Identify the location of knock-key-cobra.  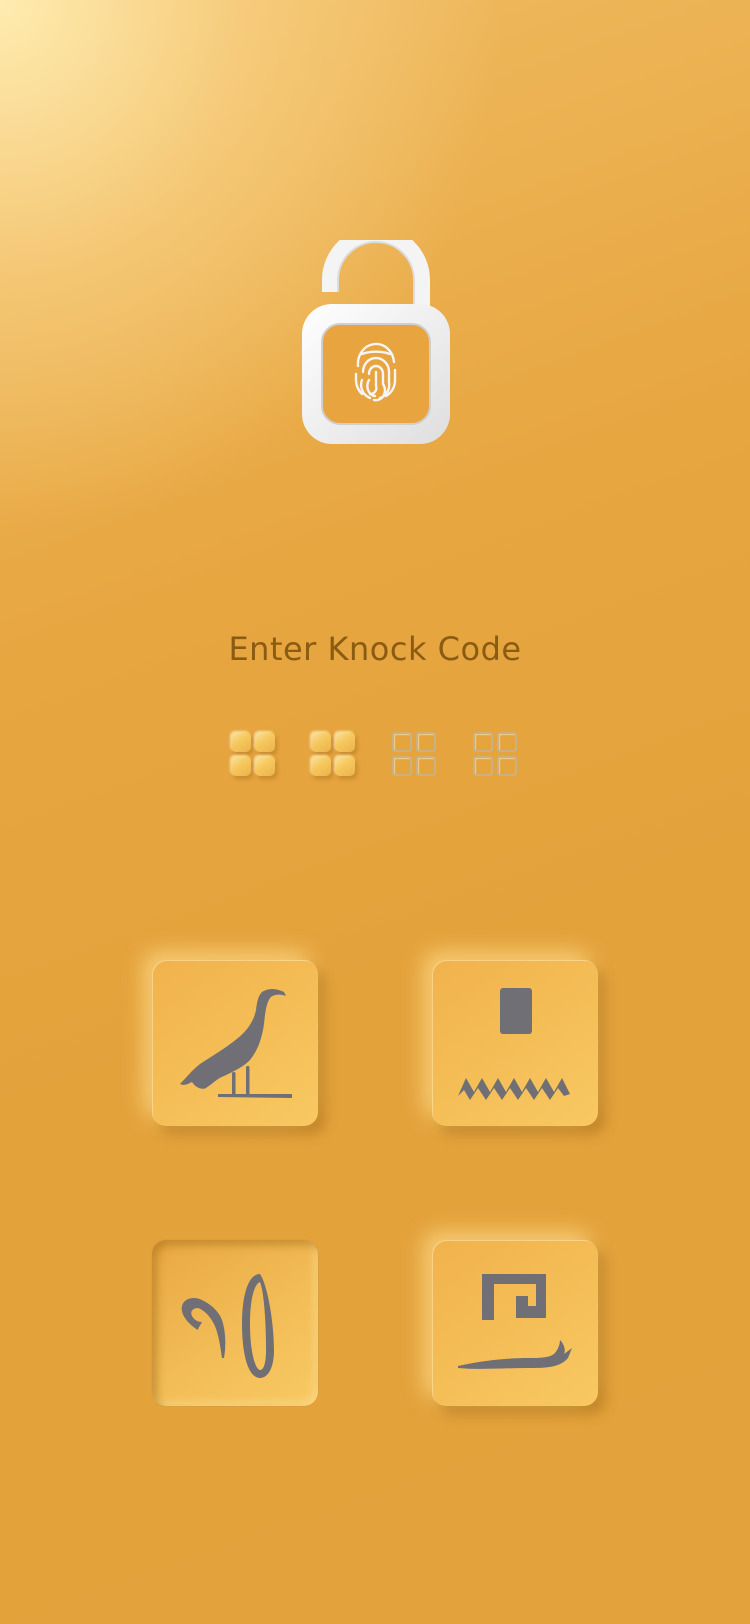
(515, 1323).